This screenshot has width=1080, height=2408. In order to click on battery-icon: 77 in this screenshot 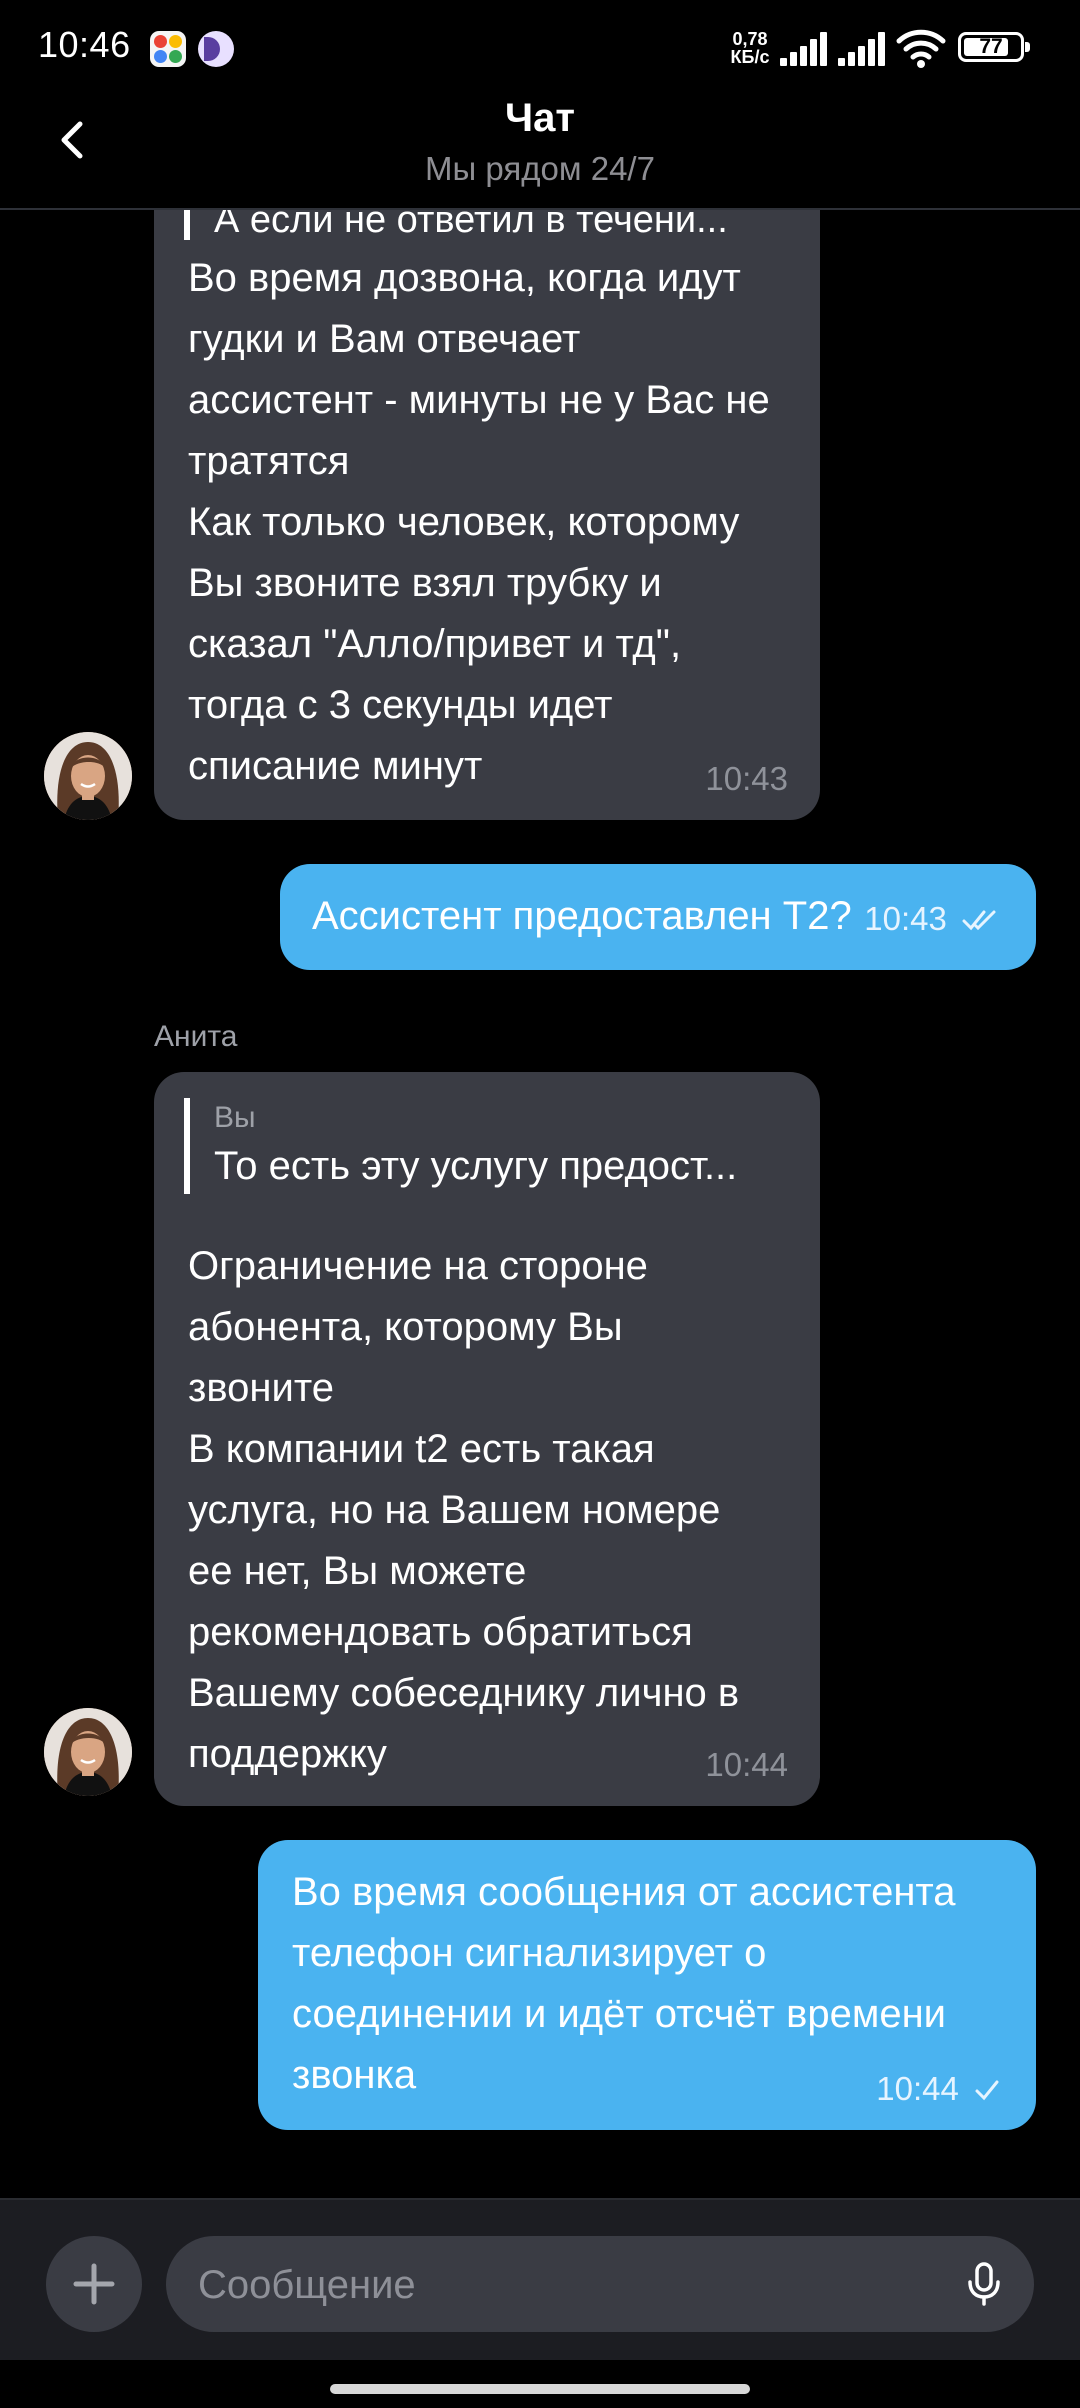, I will do `click(994, 47)`.